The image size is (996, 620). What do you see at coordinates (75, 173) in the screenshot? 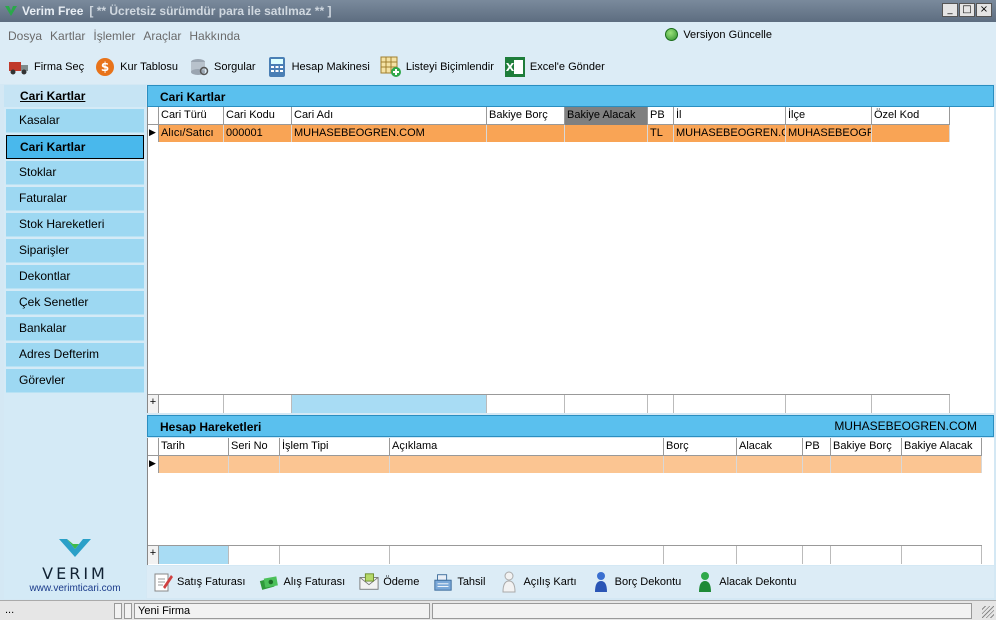
I see `sidebar-item-stoklar: Stoklar` at bounding box center [75, 173].